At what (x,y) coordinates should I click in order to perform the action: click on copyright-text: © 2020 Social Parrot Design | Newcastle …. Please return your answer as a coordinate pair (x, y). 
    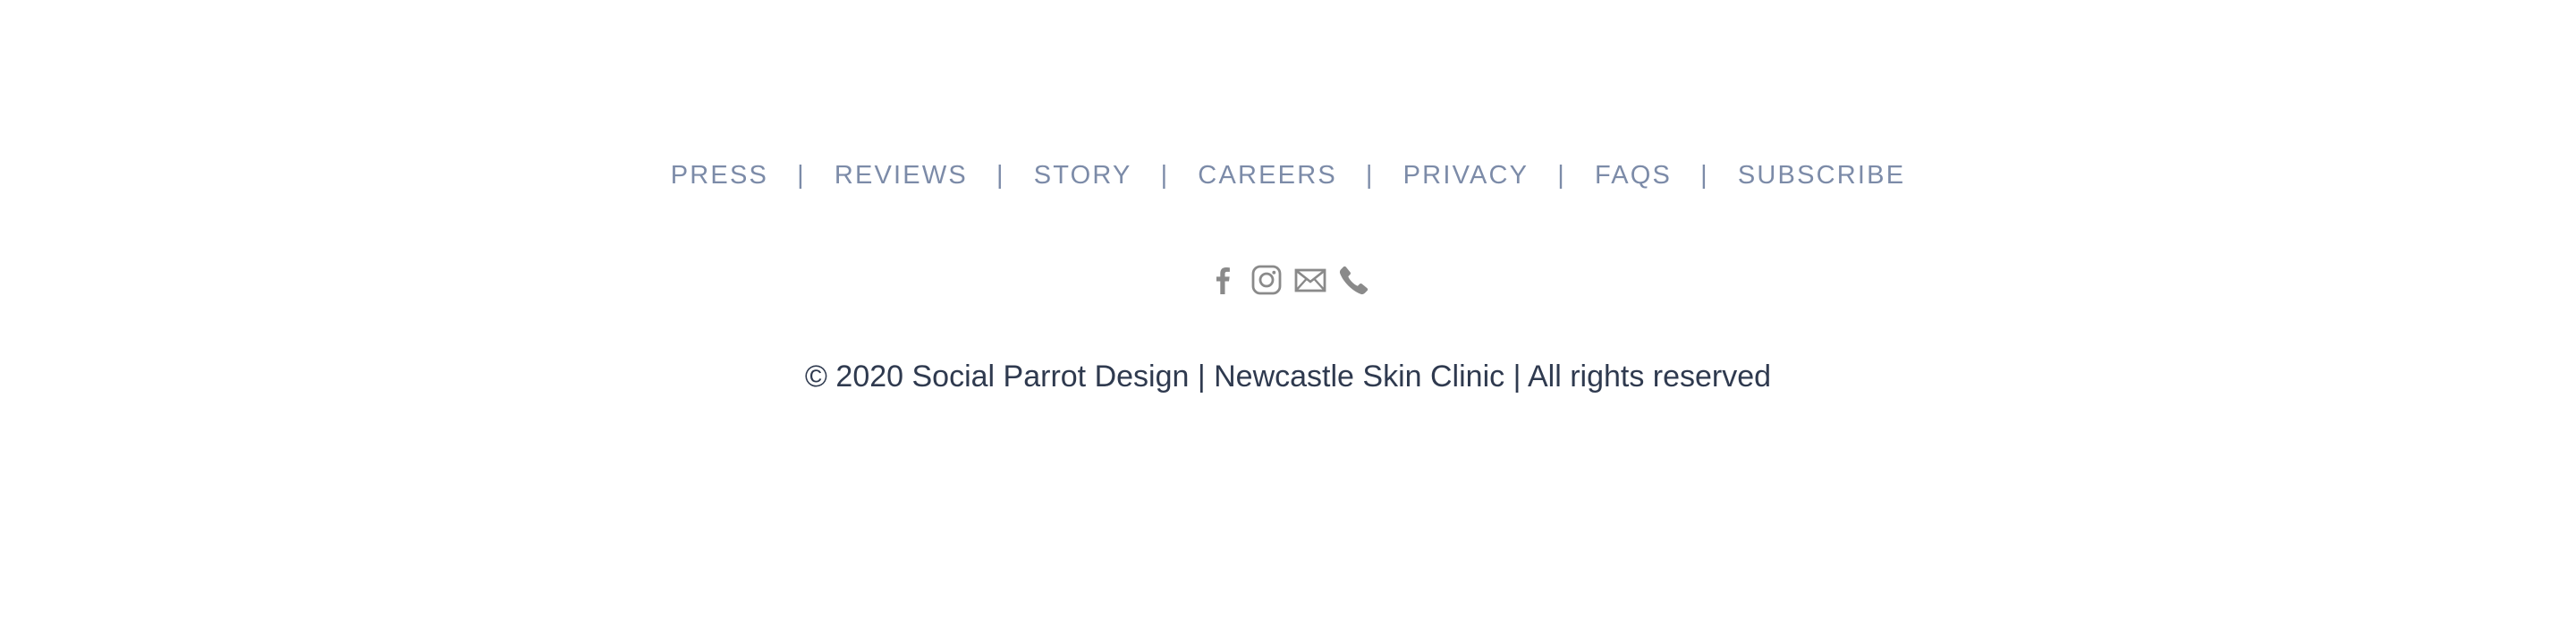
    Looking at the image, I should click on (1288, 377).